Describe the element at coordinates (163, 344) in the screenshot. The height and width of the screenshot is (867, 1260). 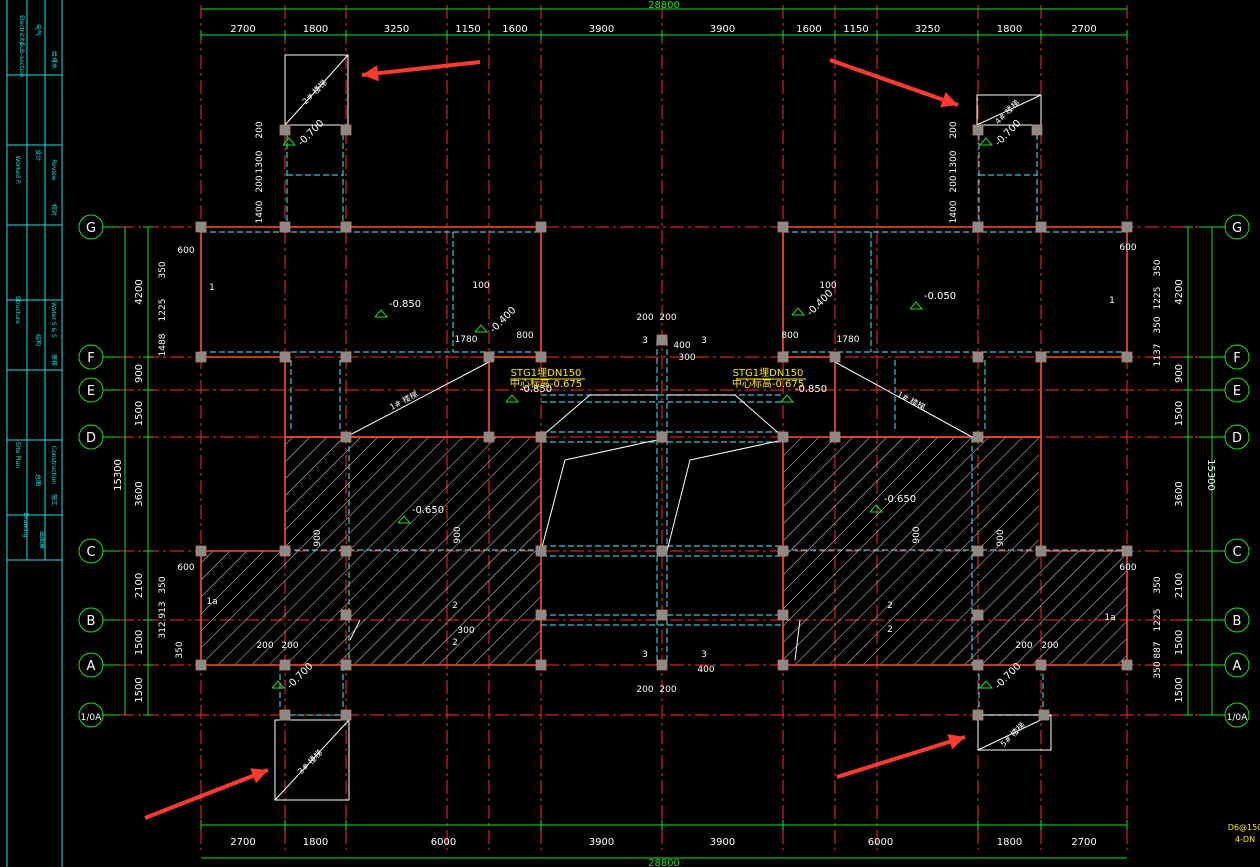
I see `dimension-text: 1488` at that location.